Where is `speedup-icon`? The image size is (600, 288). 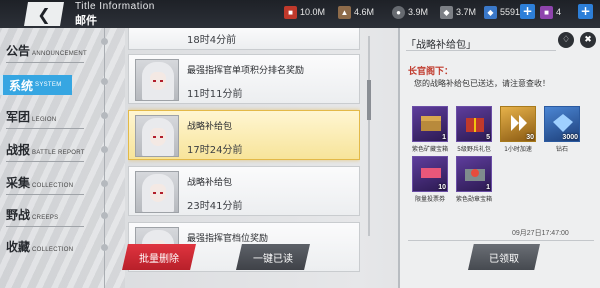
speedup-icon is located at coordinates (519, 123).